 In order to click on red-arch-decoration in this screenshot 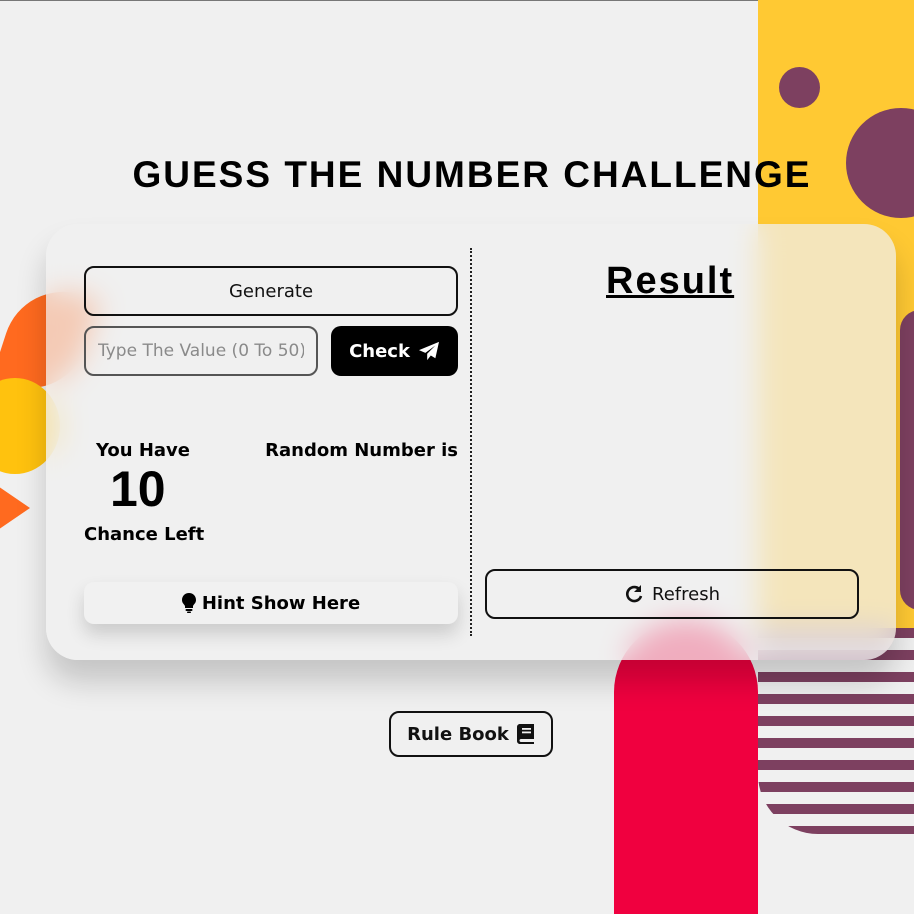, I will do `click(686, 767)`.